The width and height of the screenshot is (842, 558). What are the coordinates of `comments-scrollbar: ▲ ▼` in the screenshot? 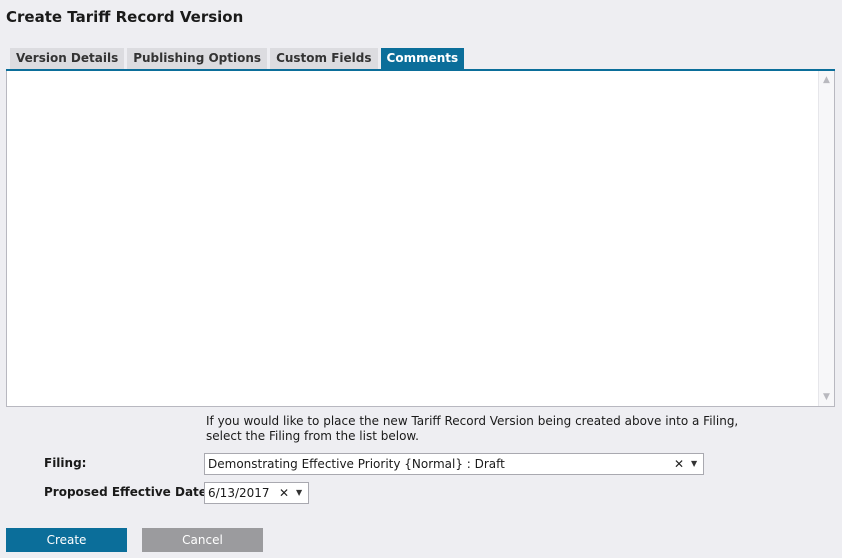 It's located at (826, 238).